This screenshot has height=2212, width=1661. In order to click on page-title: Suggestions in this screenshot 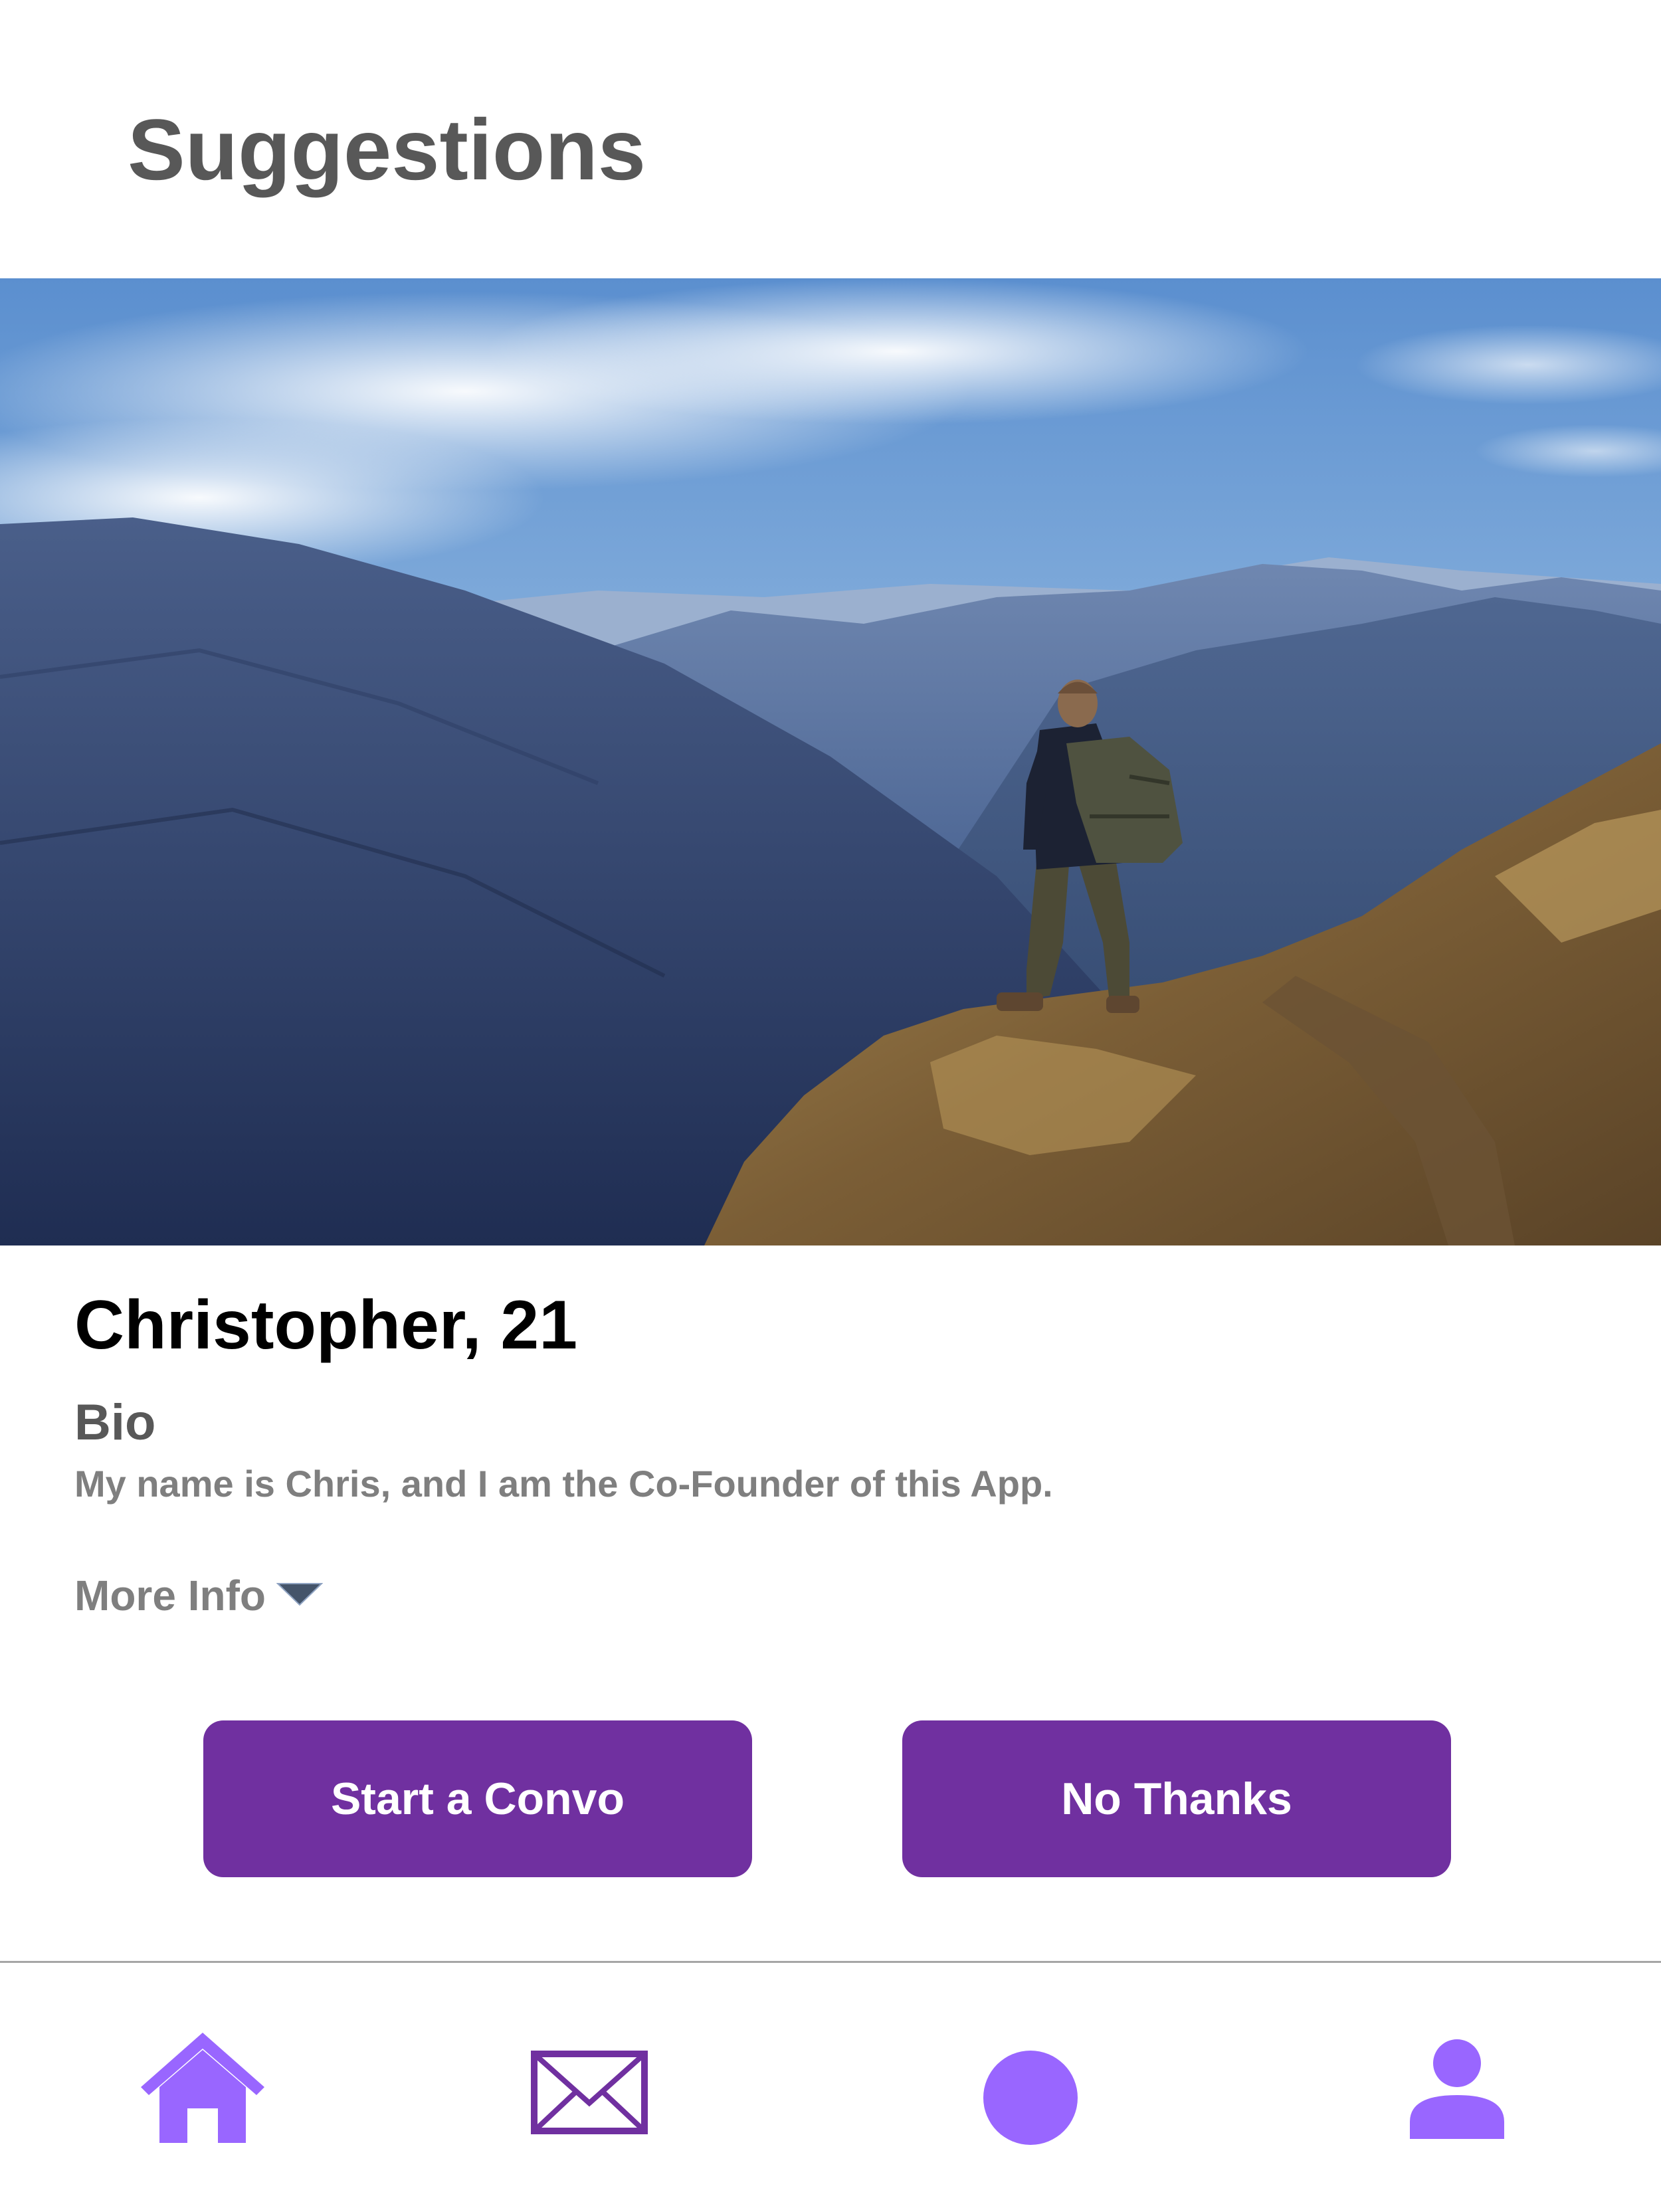, I will do `click(387, 149)`.